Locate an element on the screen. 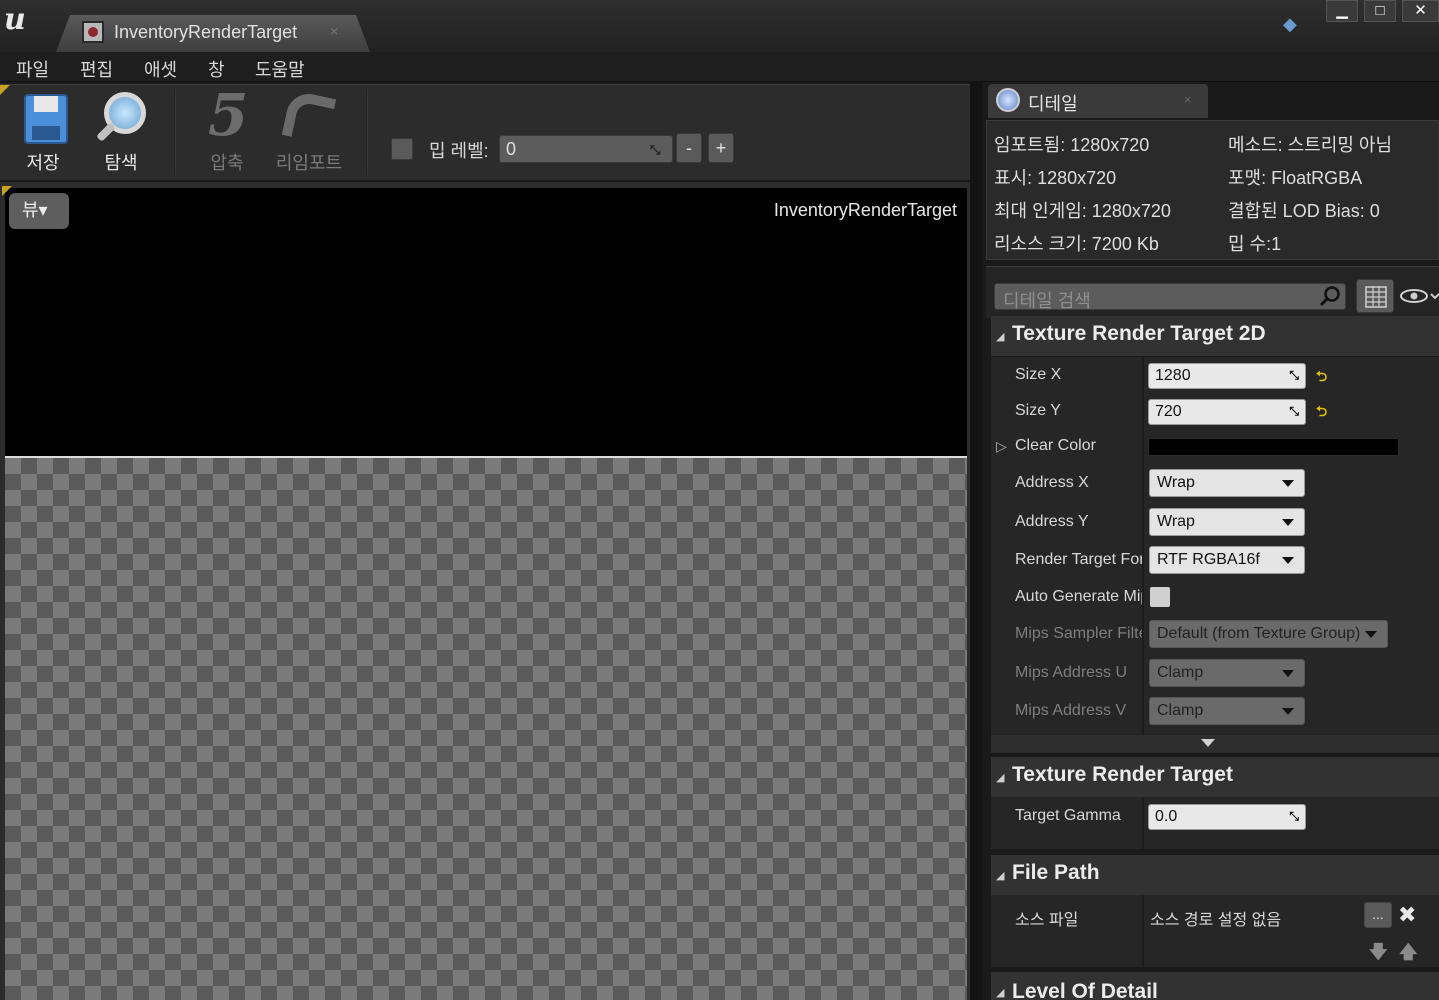 This screenshot has height=1000, width=1439. mip-increase-button: + is located at coordinates (721, 148).